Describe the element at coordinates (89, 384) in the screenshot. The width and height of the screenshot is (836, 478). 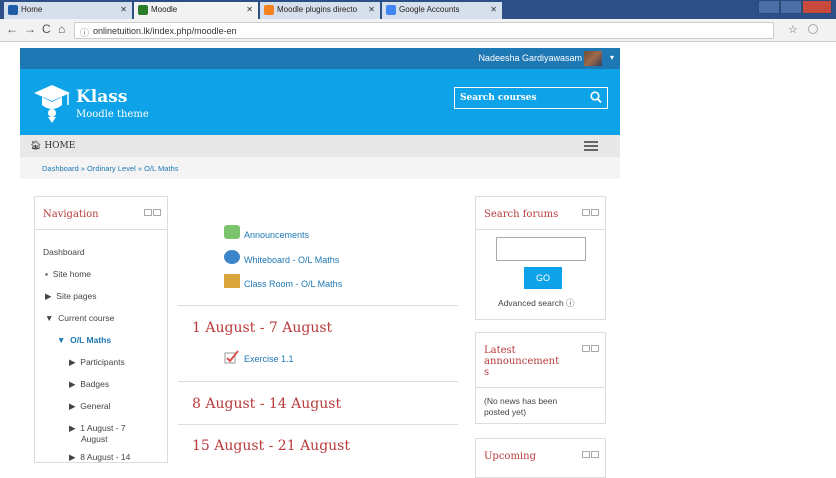
I see `nav-badges: ▶ Badges` at that location.